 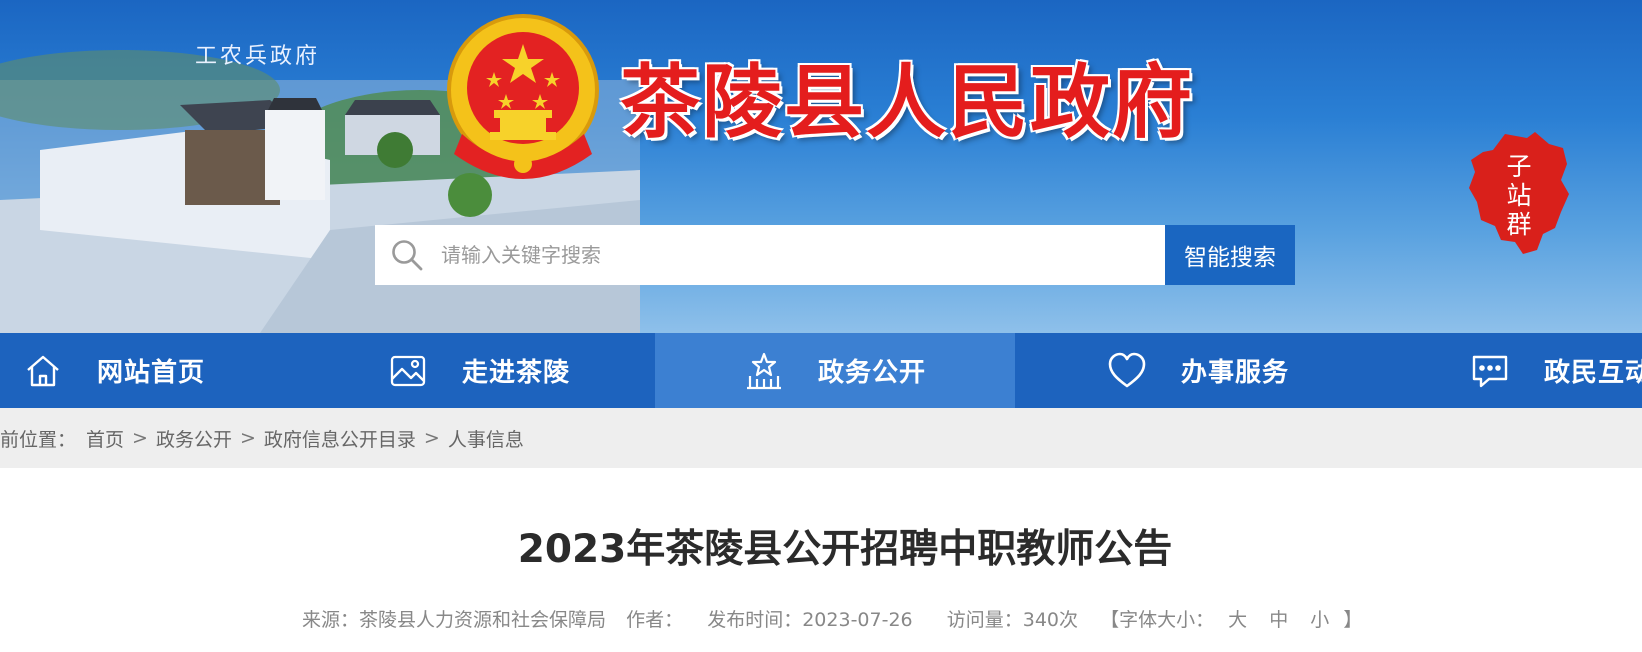 I want to click on nav-label: 政务公开, so click(x=872, y=373).